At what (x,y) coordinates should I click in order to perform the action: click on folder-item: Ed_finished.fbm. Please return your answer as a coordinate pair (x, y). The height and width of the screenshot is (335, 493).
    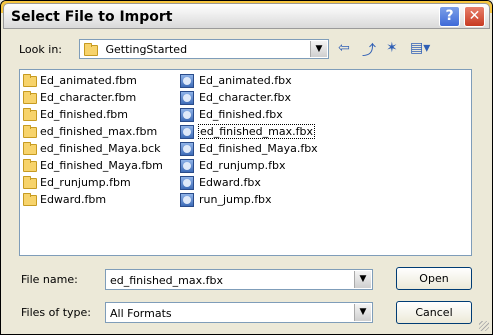
    Looking at the image, I should click on (93, 114).